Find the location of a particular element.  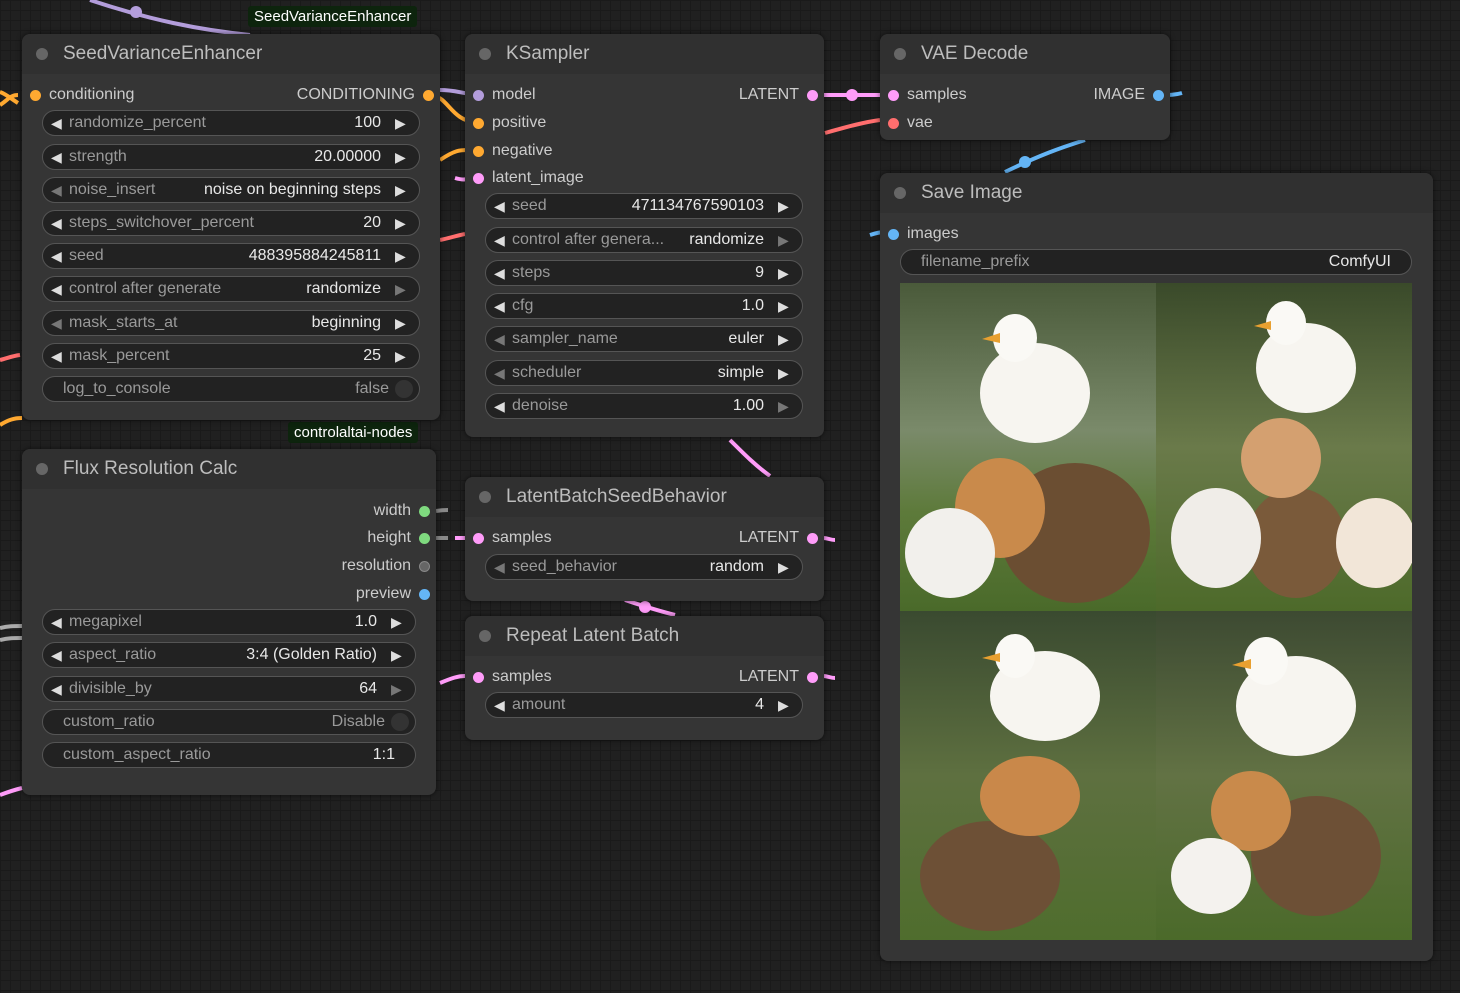

aspect-ratio-widget: ◀ aspect_ratio 3:4 (Golden Ratio) ▶ is located at coordinates (229, 655).